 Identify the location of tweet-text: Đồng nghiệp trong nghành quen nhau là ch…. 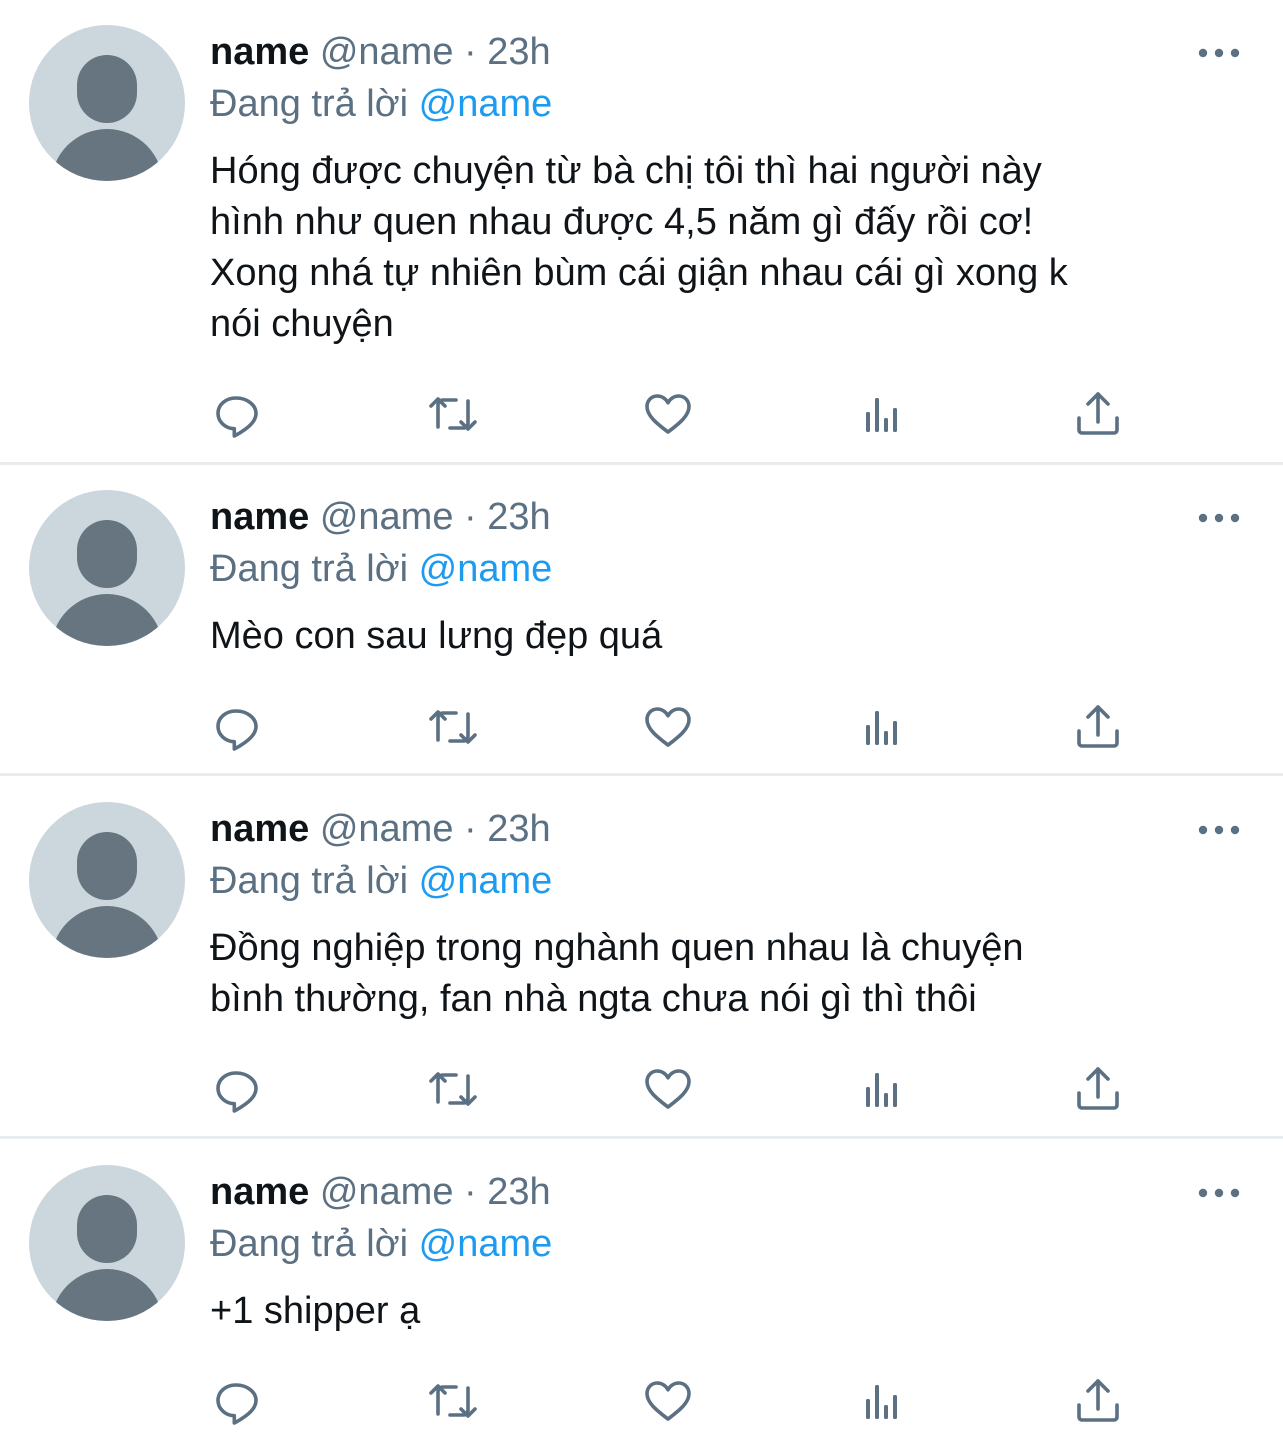
(715, 974).